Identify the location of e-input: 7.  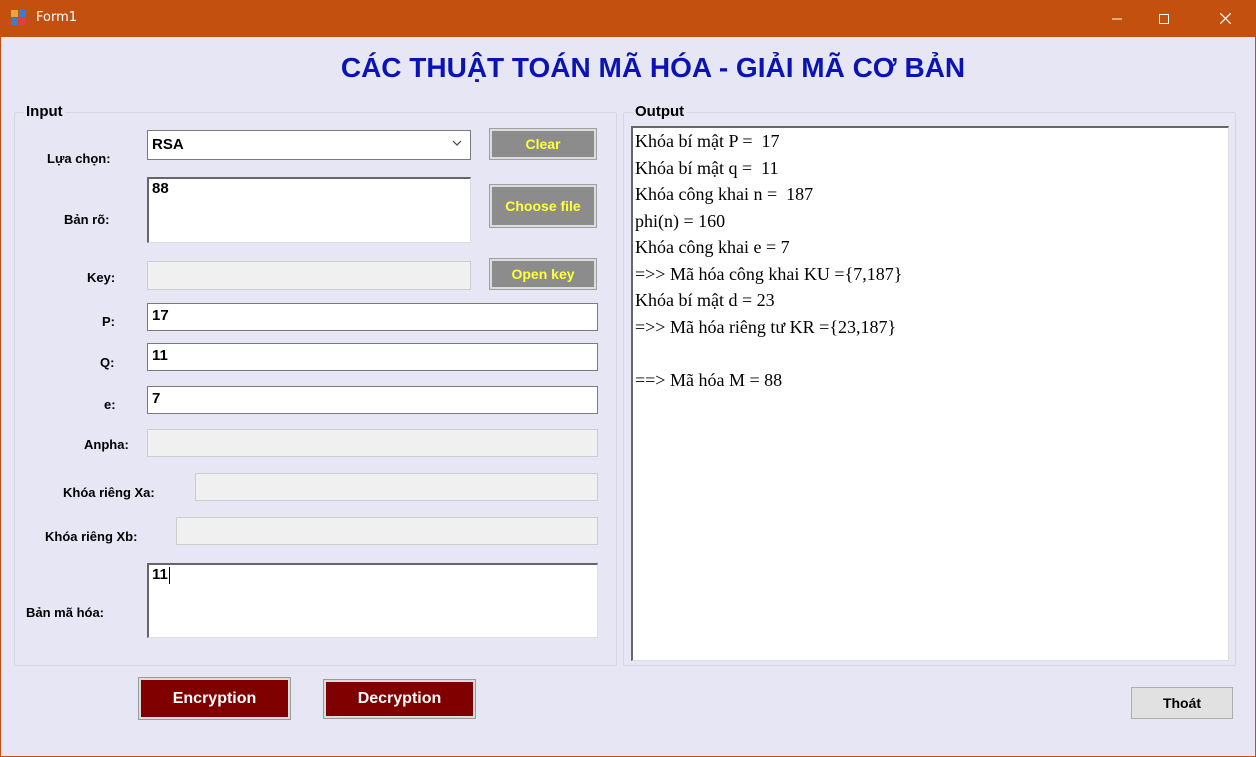
(372, 400).